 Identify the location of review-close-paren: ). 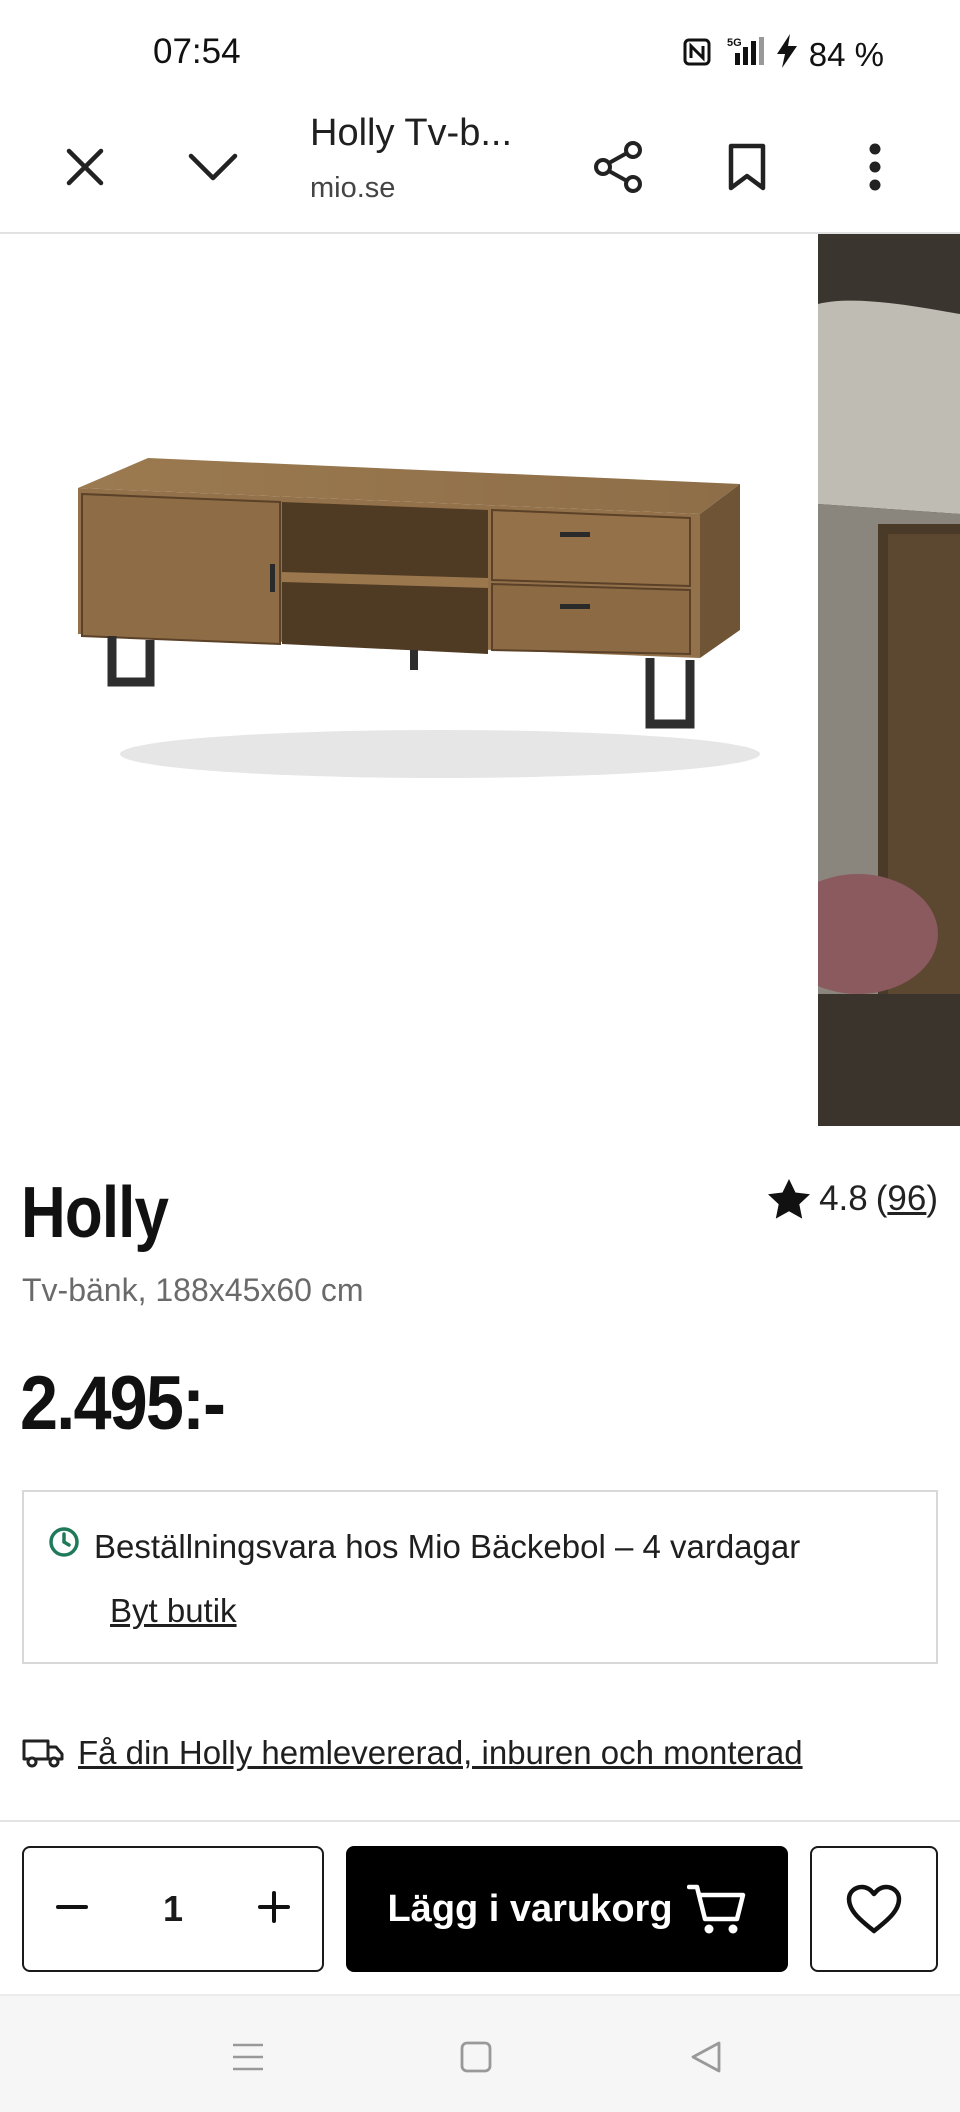
(932, 1198).